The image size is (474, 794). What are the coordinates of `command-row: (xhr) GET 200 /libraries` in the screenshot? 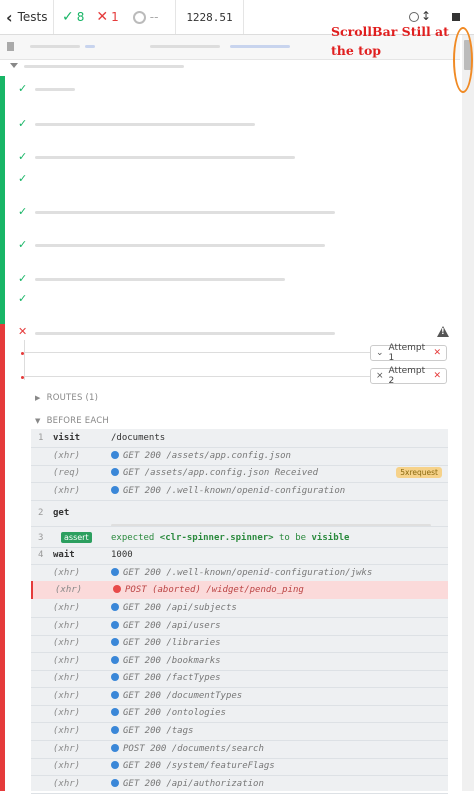 It's located at (239, 643).